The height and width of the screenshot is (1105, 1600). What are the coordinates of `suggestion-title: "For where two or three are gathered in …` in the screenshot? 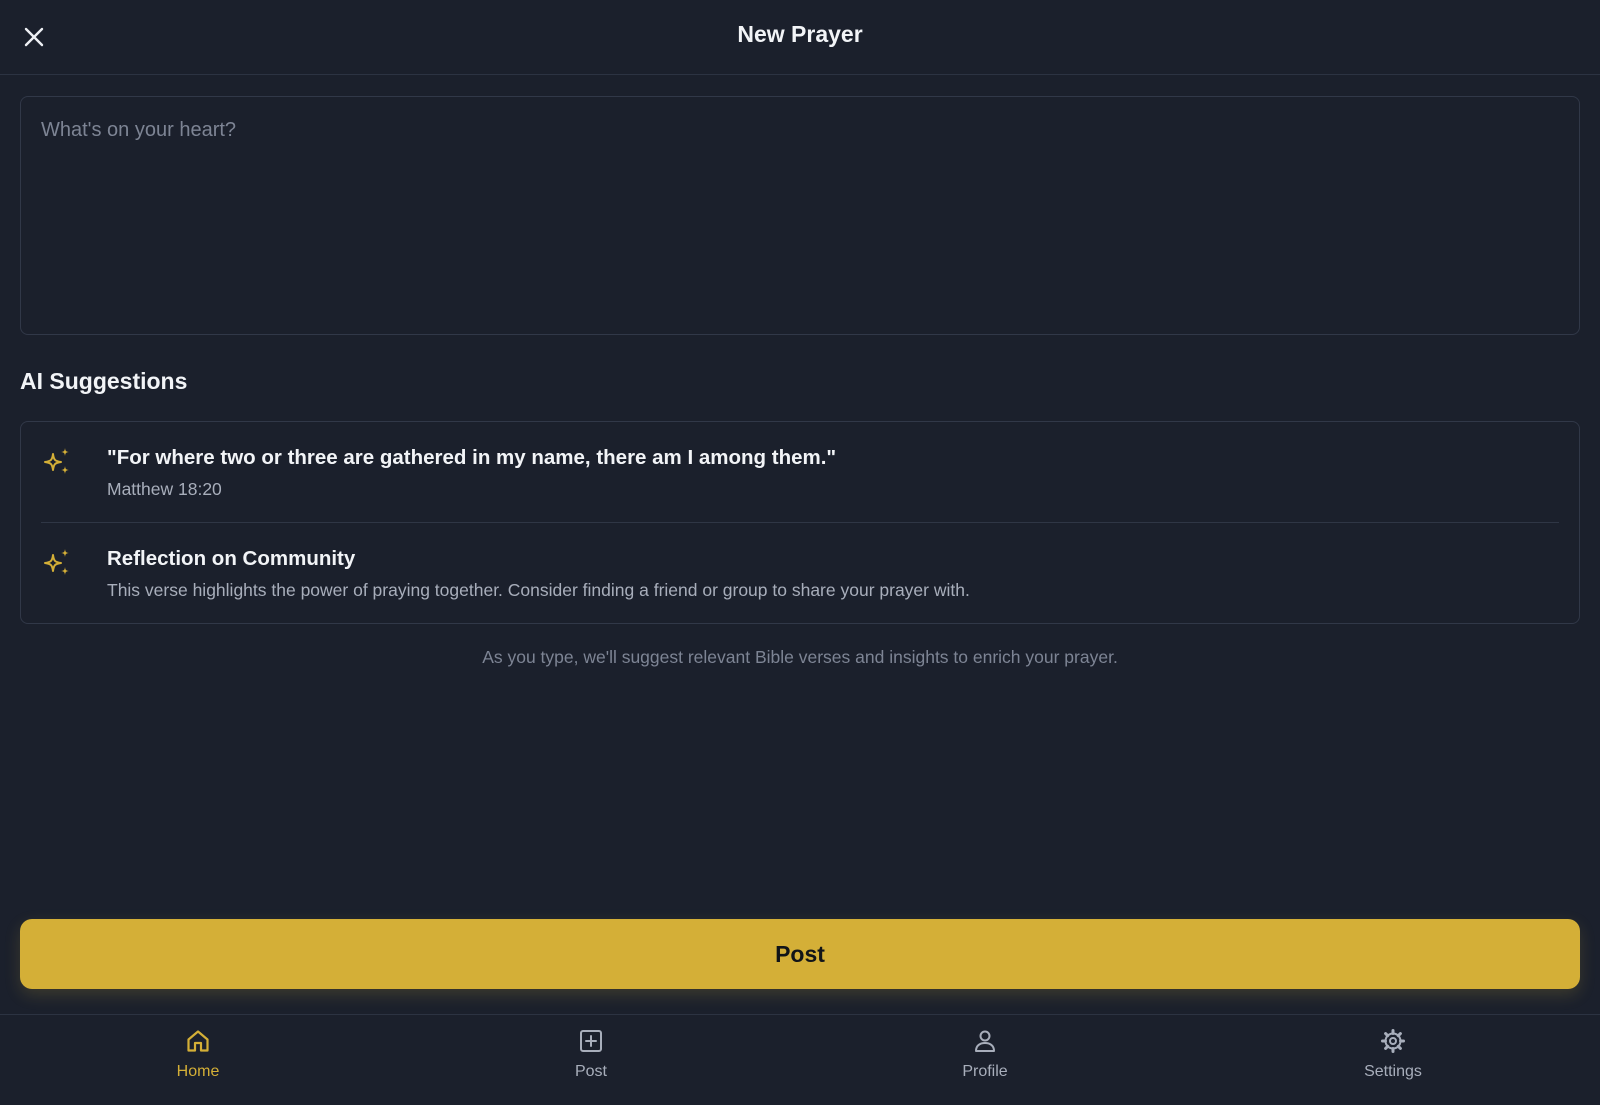 It's located at (472, 457).